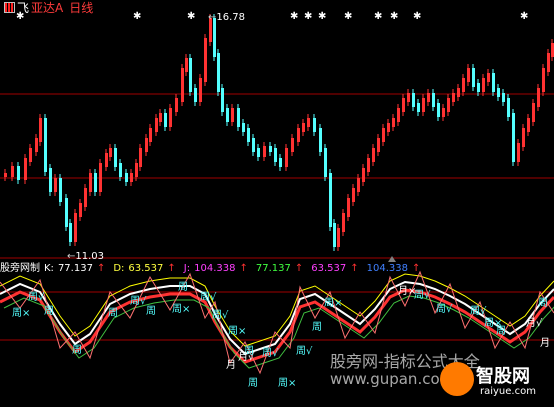 The image size is (554, 407). What do you see at coordinates (508, 391) in the screenshot?
I see `logo-subtext: raiyue.com` at bounding box center [508, 391].